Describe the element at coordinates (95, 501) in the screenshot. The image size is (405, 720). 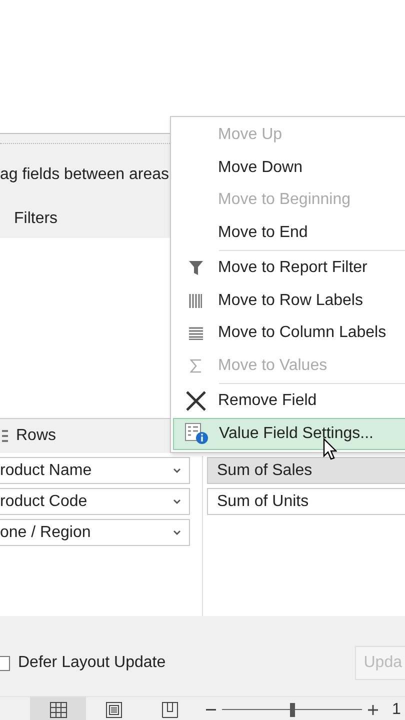
I see `row-field-item: roduct Code` at that location.